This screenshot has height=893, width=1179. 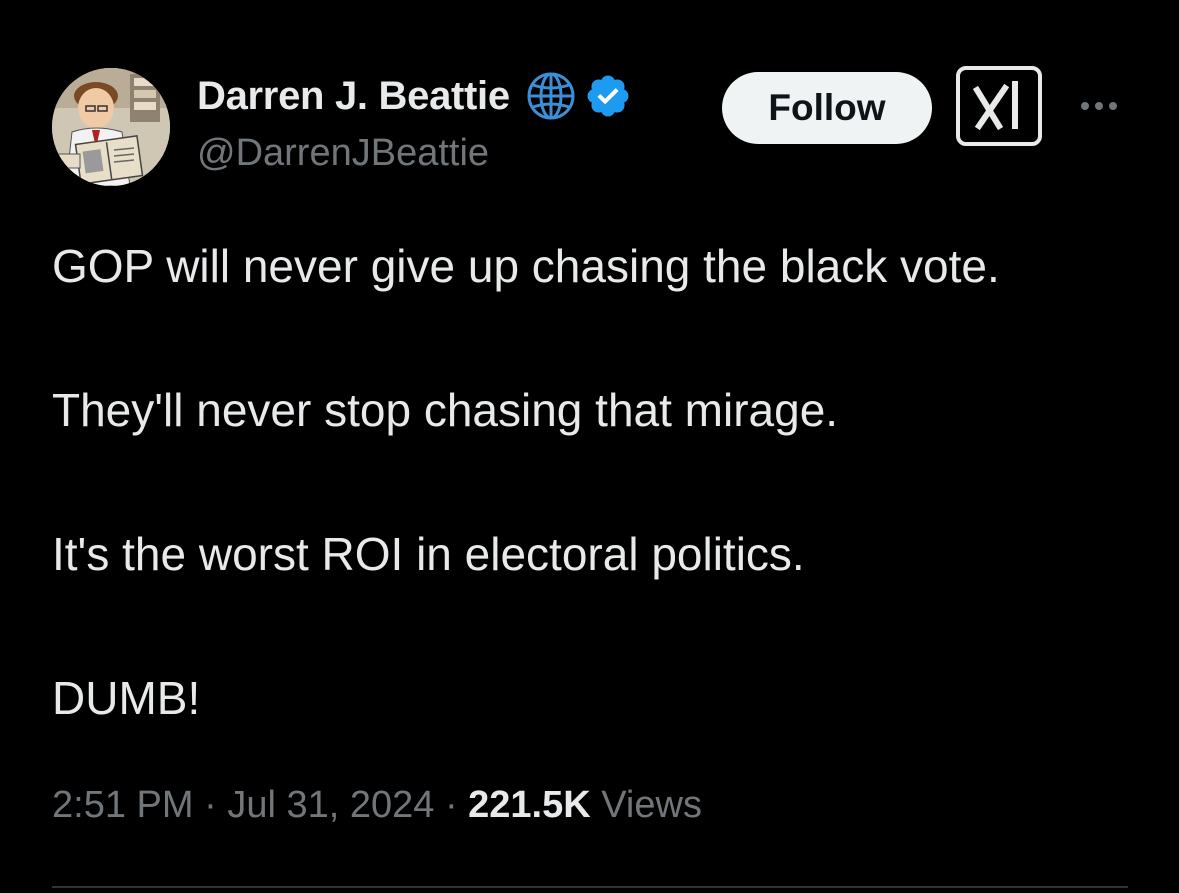 What do you see at coordinates (330, 805) in the screenshot?
I see `tweet-date: Jul 31, 2024` at bounding box center [330, 805].